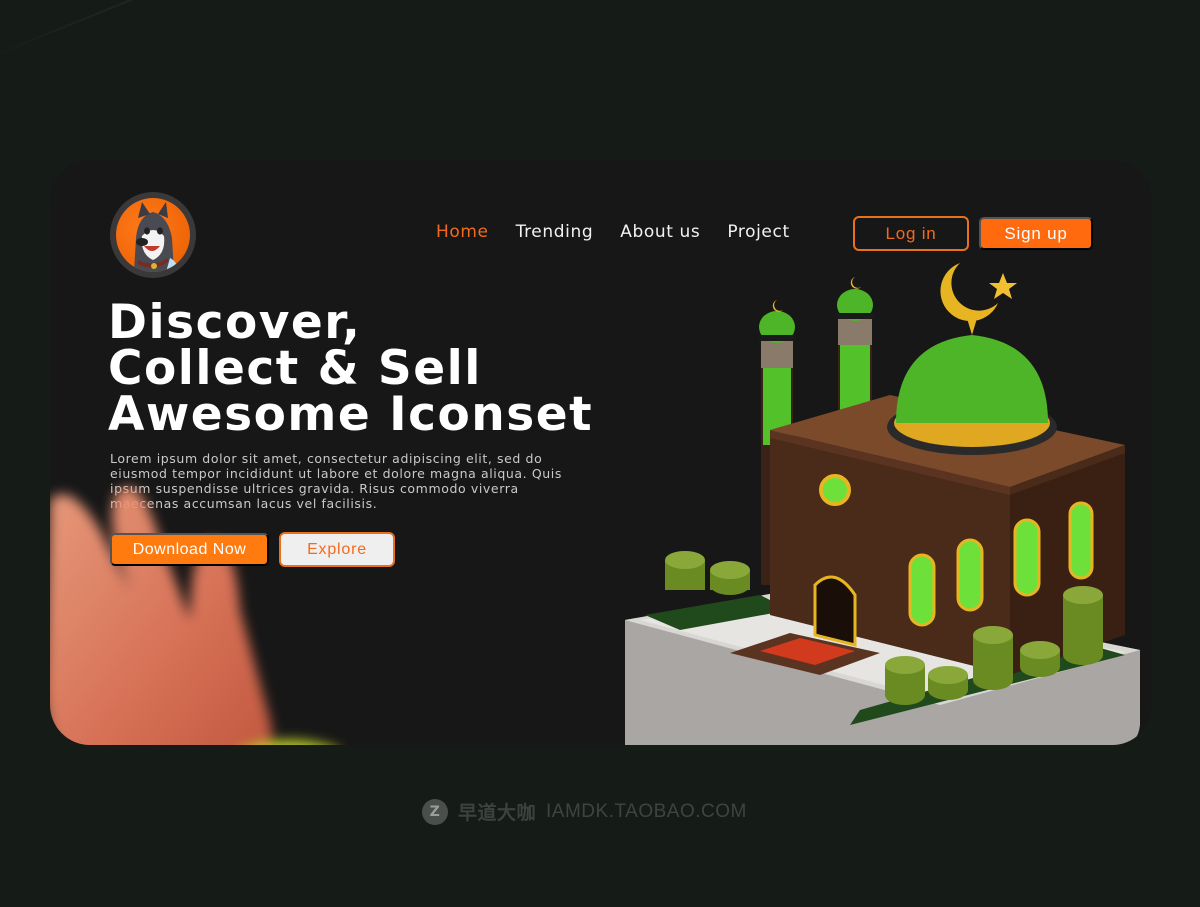  I want to click on explore-button: Explore, so click(337, 549).